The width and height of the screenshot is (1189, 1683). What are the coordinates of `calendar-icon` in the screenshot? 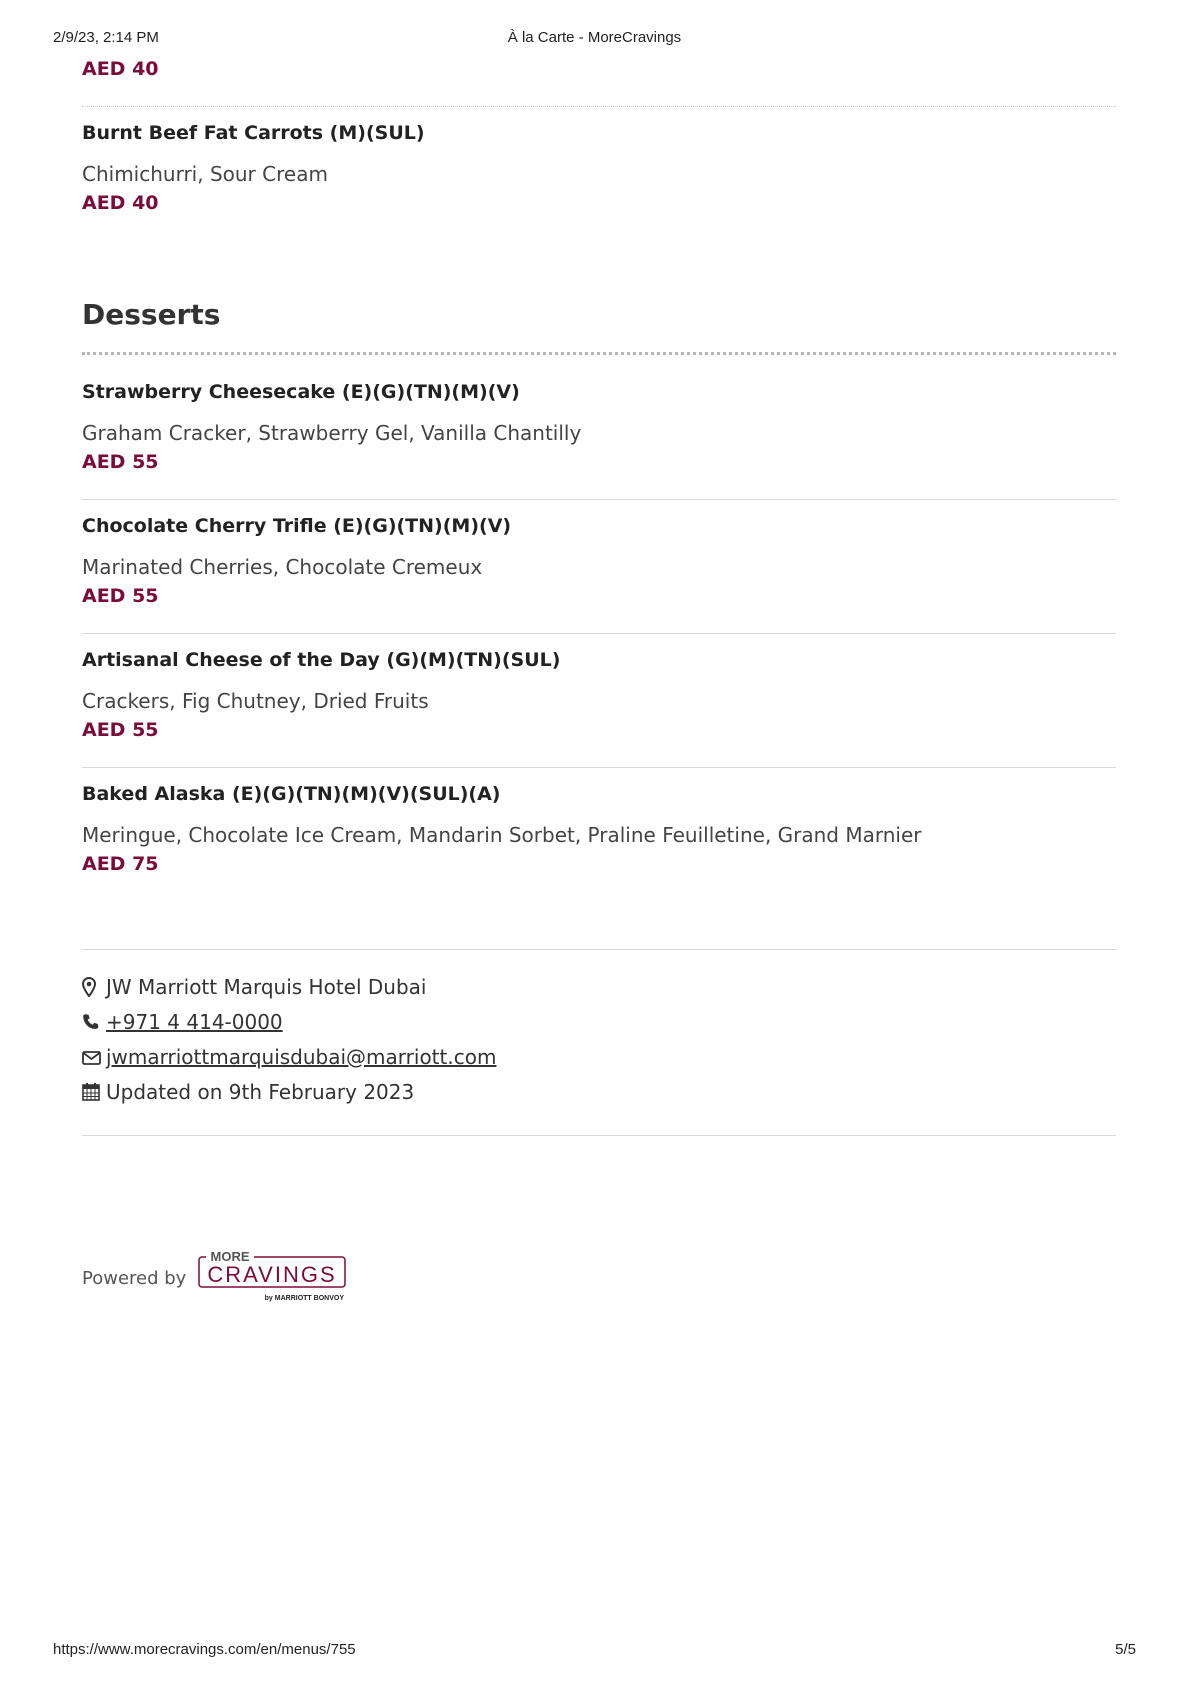 It's located at (91, 1092).